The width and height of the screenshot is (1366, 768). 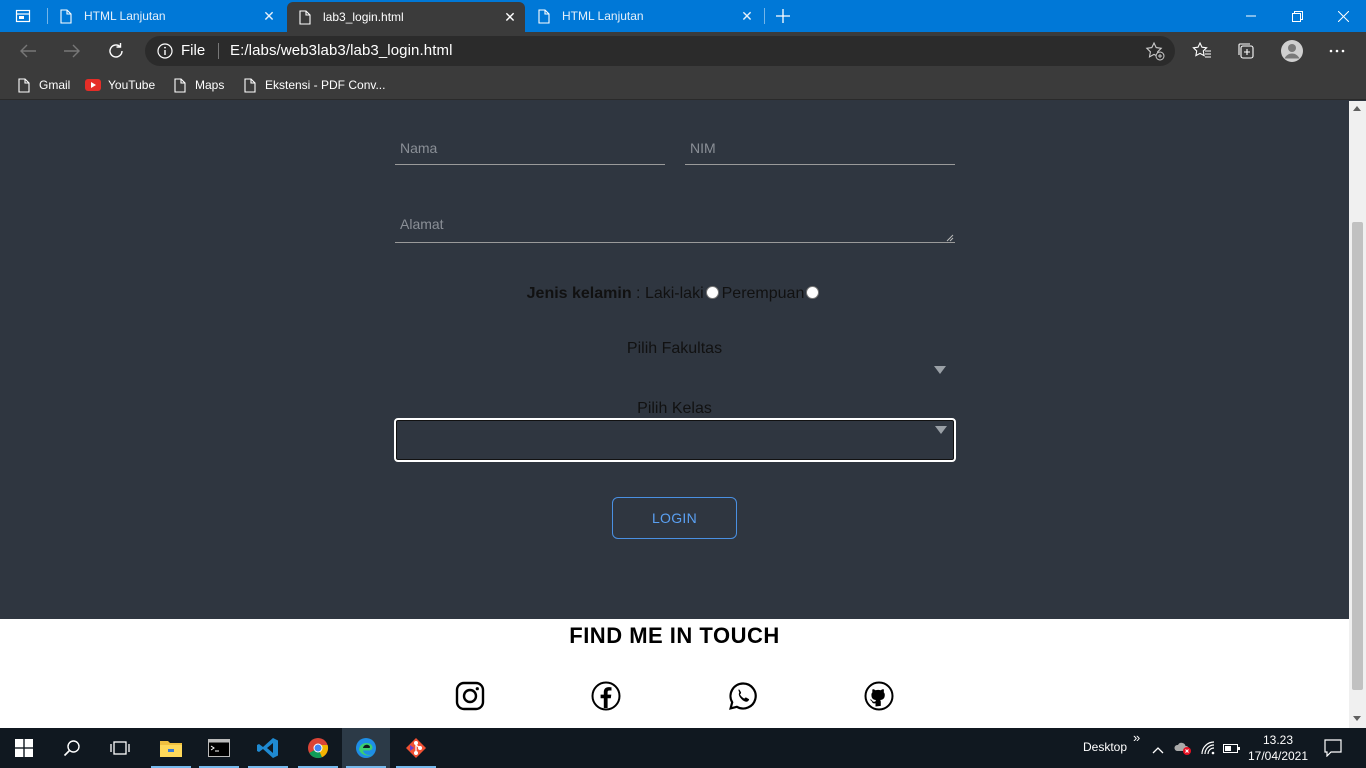 I want to click on task-view-icon, so click(x=120, y=748).